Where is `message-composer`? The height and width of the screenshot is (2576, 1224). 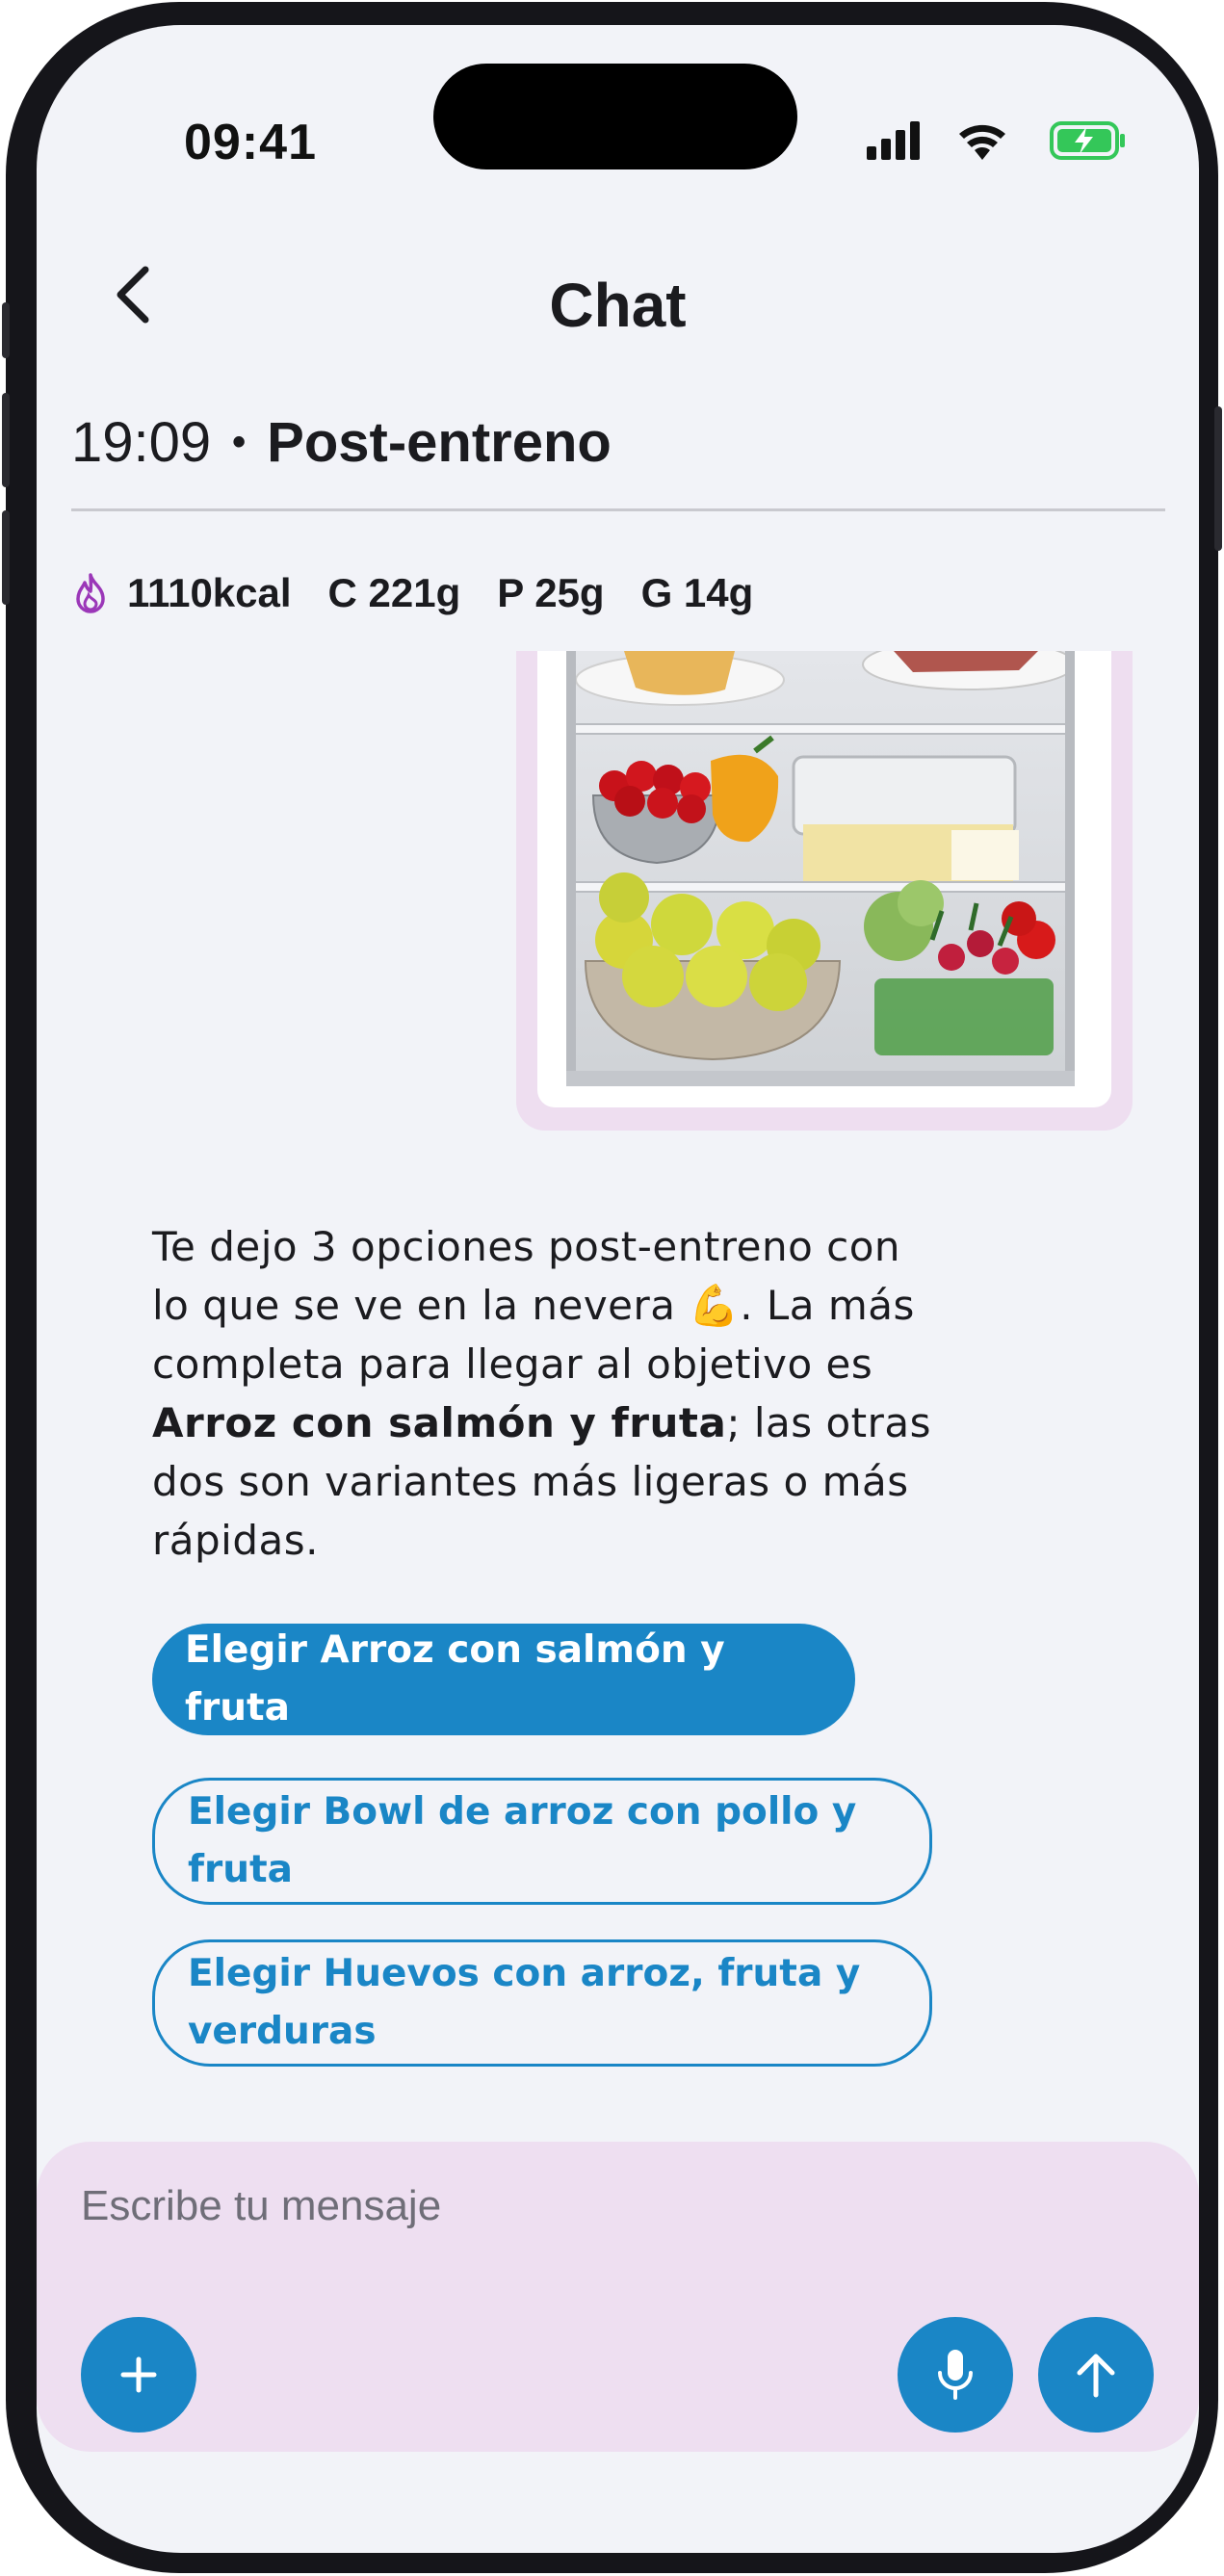
message-composer is located at coordinates (618, 2297).